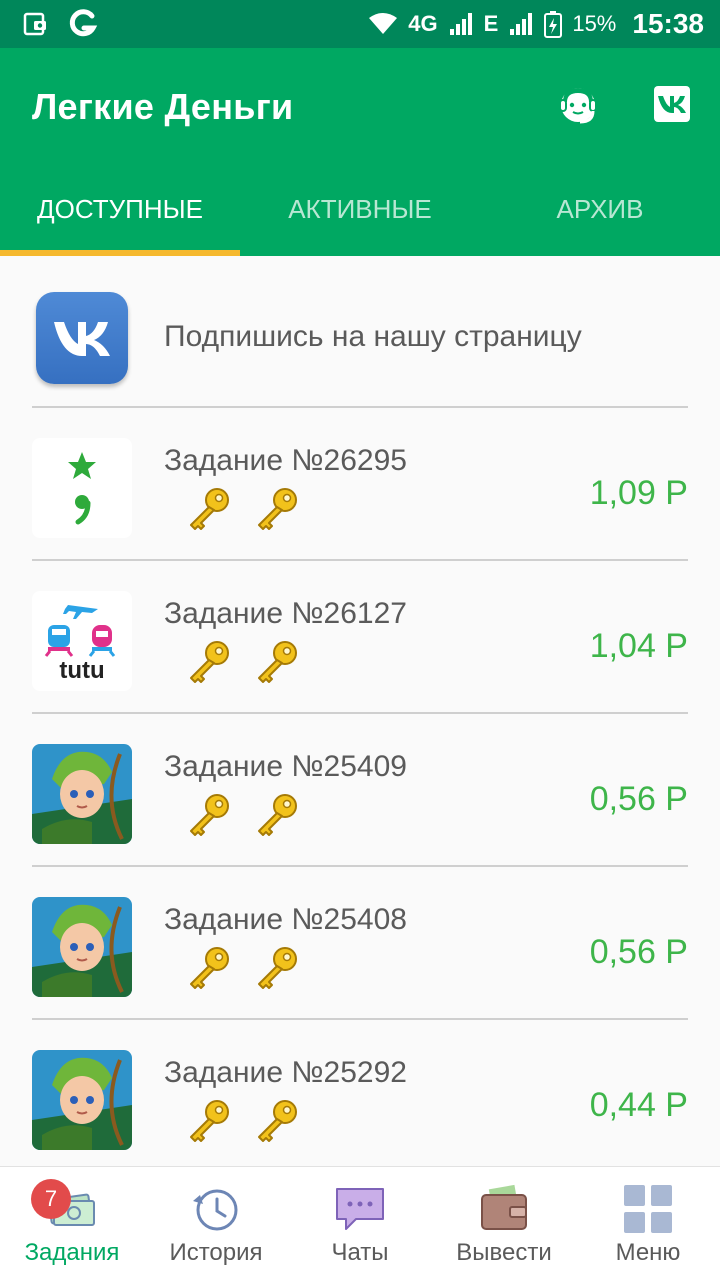 The image size is (720, 1280). I want to click on tutu-text: tutu, so click(82, 670).